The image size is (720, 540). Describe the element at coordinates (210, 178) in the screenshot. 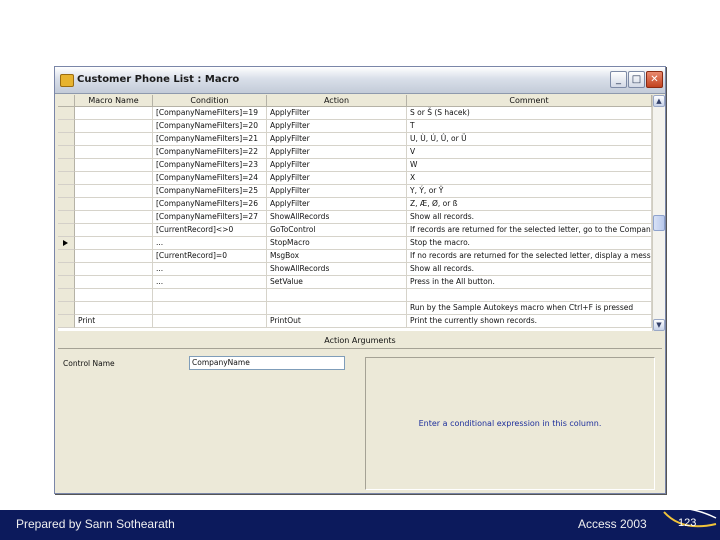

I see `condition-cell: [CompanyNameFilters]=24` at that location.